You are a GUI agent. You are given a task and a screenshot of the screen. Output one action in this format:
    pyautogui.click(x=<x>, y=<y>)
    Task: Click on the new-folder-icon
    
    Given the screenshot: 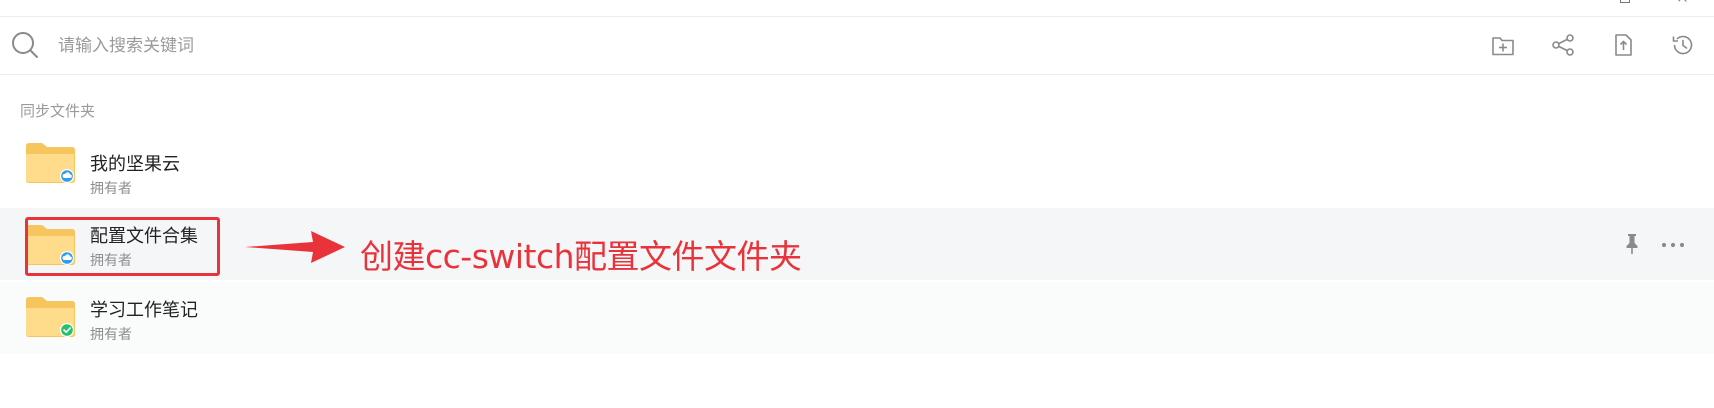 What is the action you would take?
    pyautogui.click(x=1503, y=45)
    